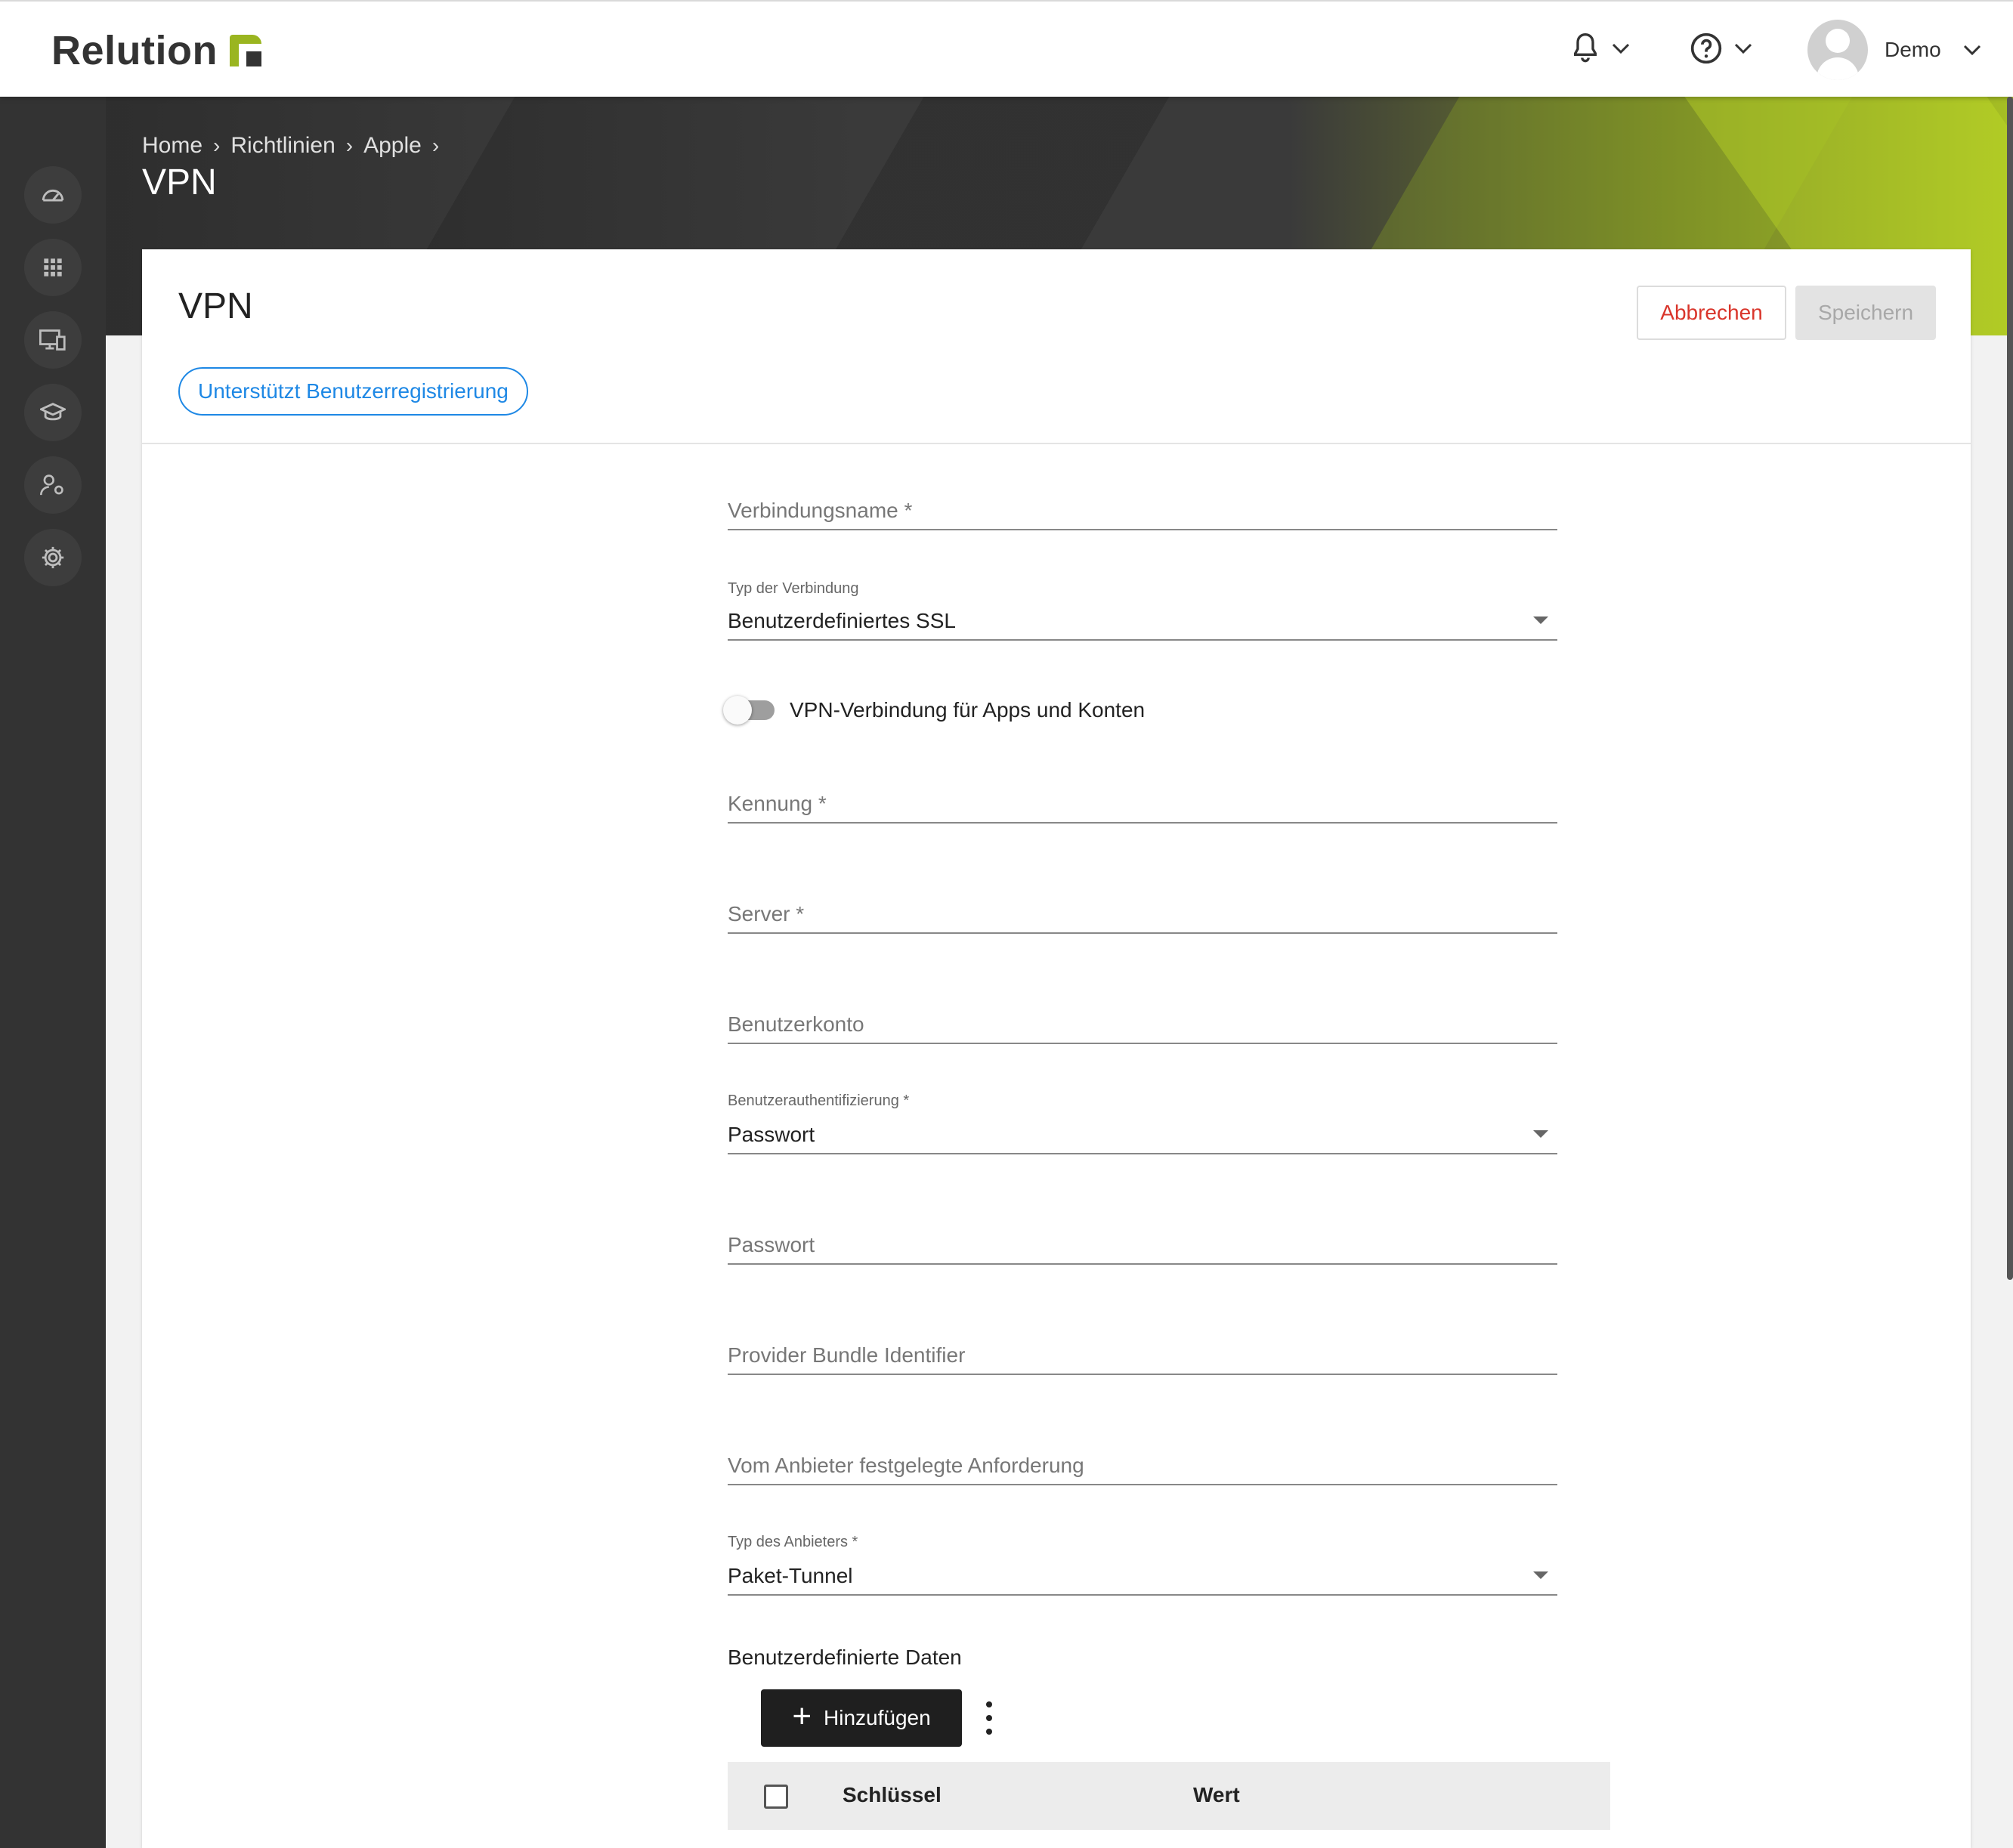 The image size is (2013, 1848). What do you see at coordinates (1142, 503) in the screenshot?
I see `connection-name-field: Verbindungsname *` at bounding box center [1142, 503].